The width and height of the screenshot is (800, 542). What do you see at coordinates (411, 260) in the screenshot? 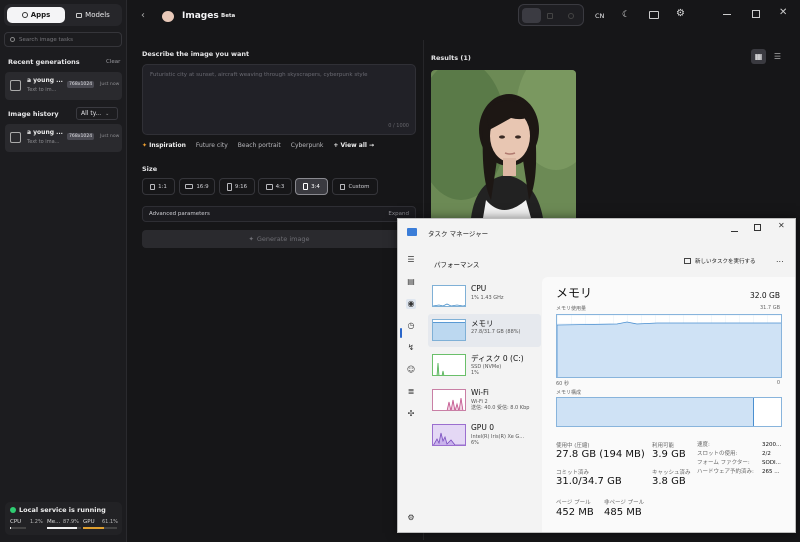
I see `hamburger-icon: ☰` at bounding box center [411, 260].